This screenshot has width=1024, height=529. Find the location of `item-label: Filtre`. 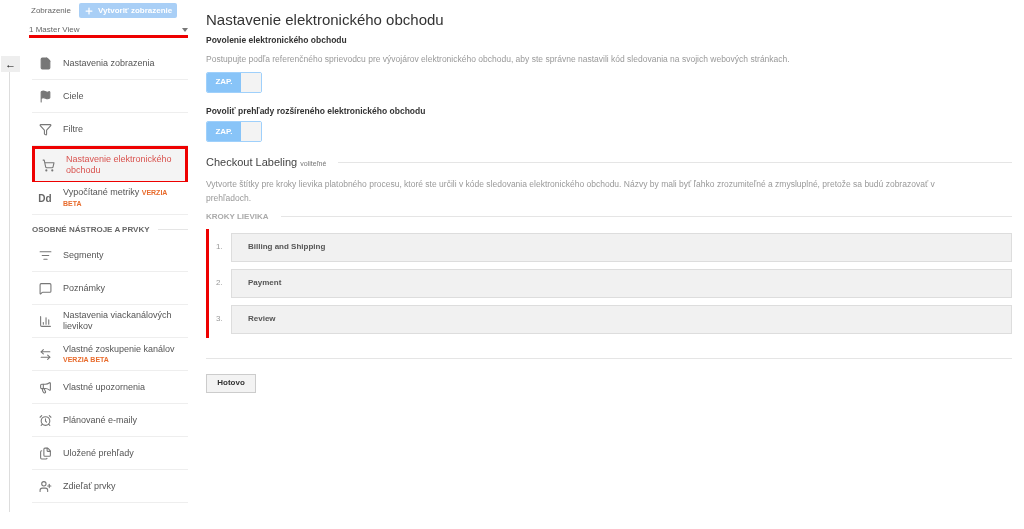

item-label: Filtre is located at coordinates (73, 129).